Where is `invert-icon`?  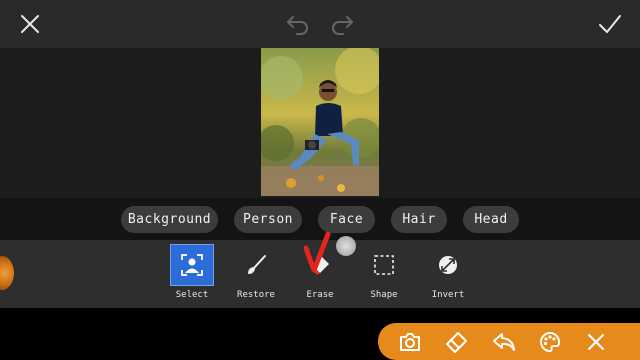
invert-icon is located at coordinates (448, 265).